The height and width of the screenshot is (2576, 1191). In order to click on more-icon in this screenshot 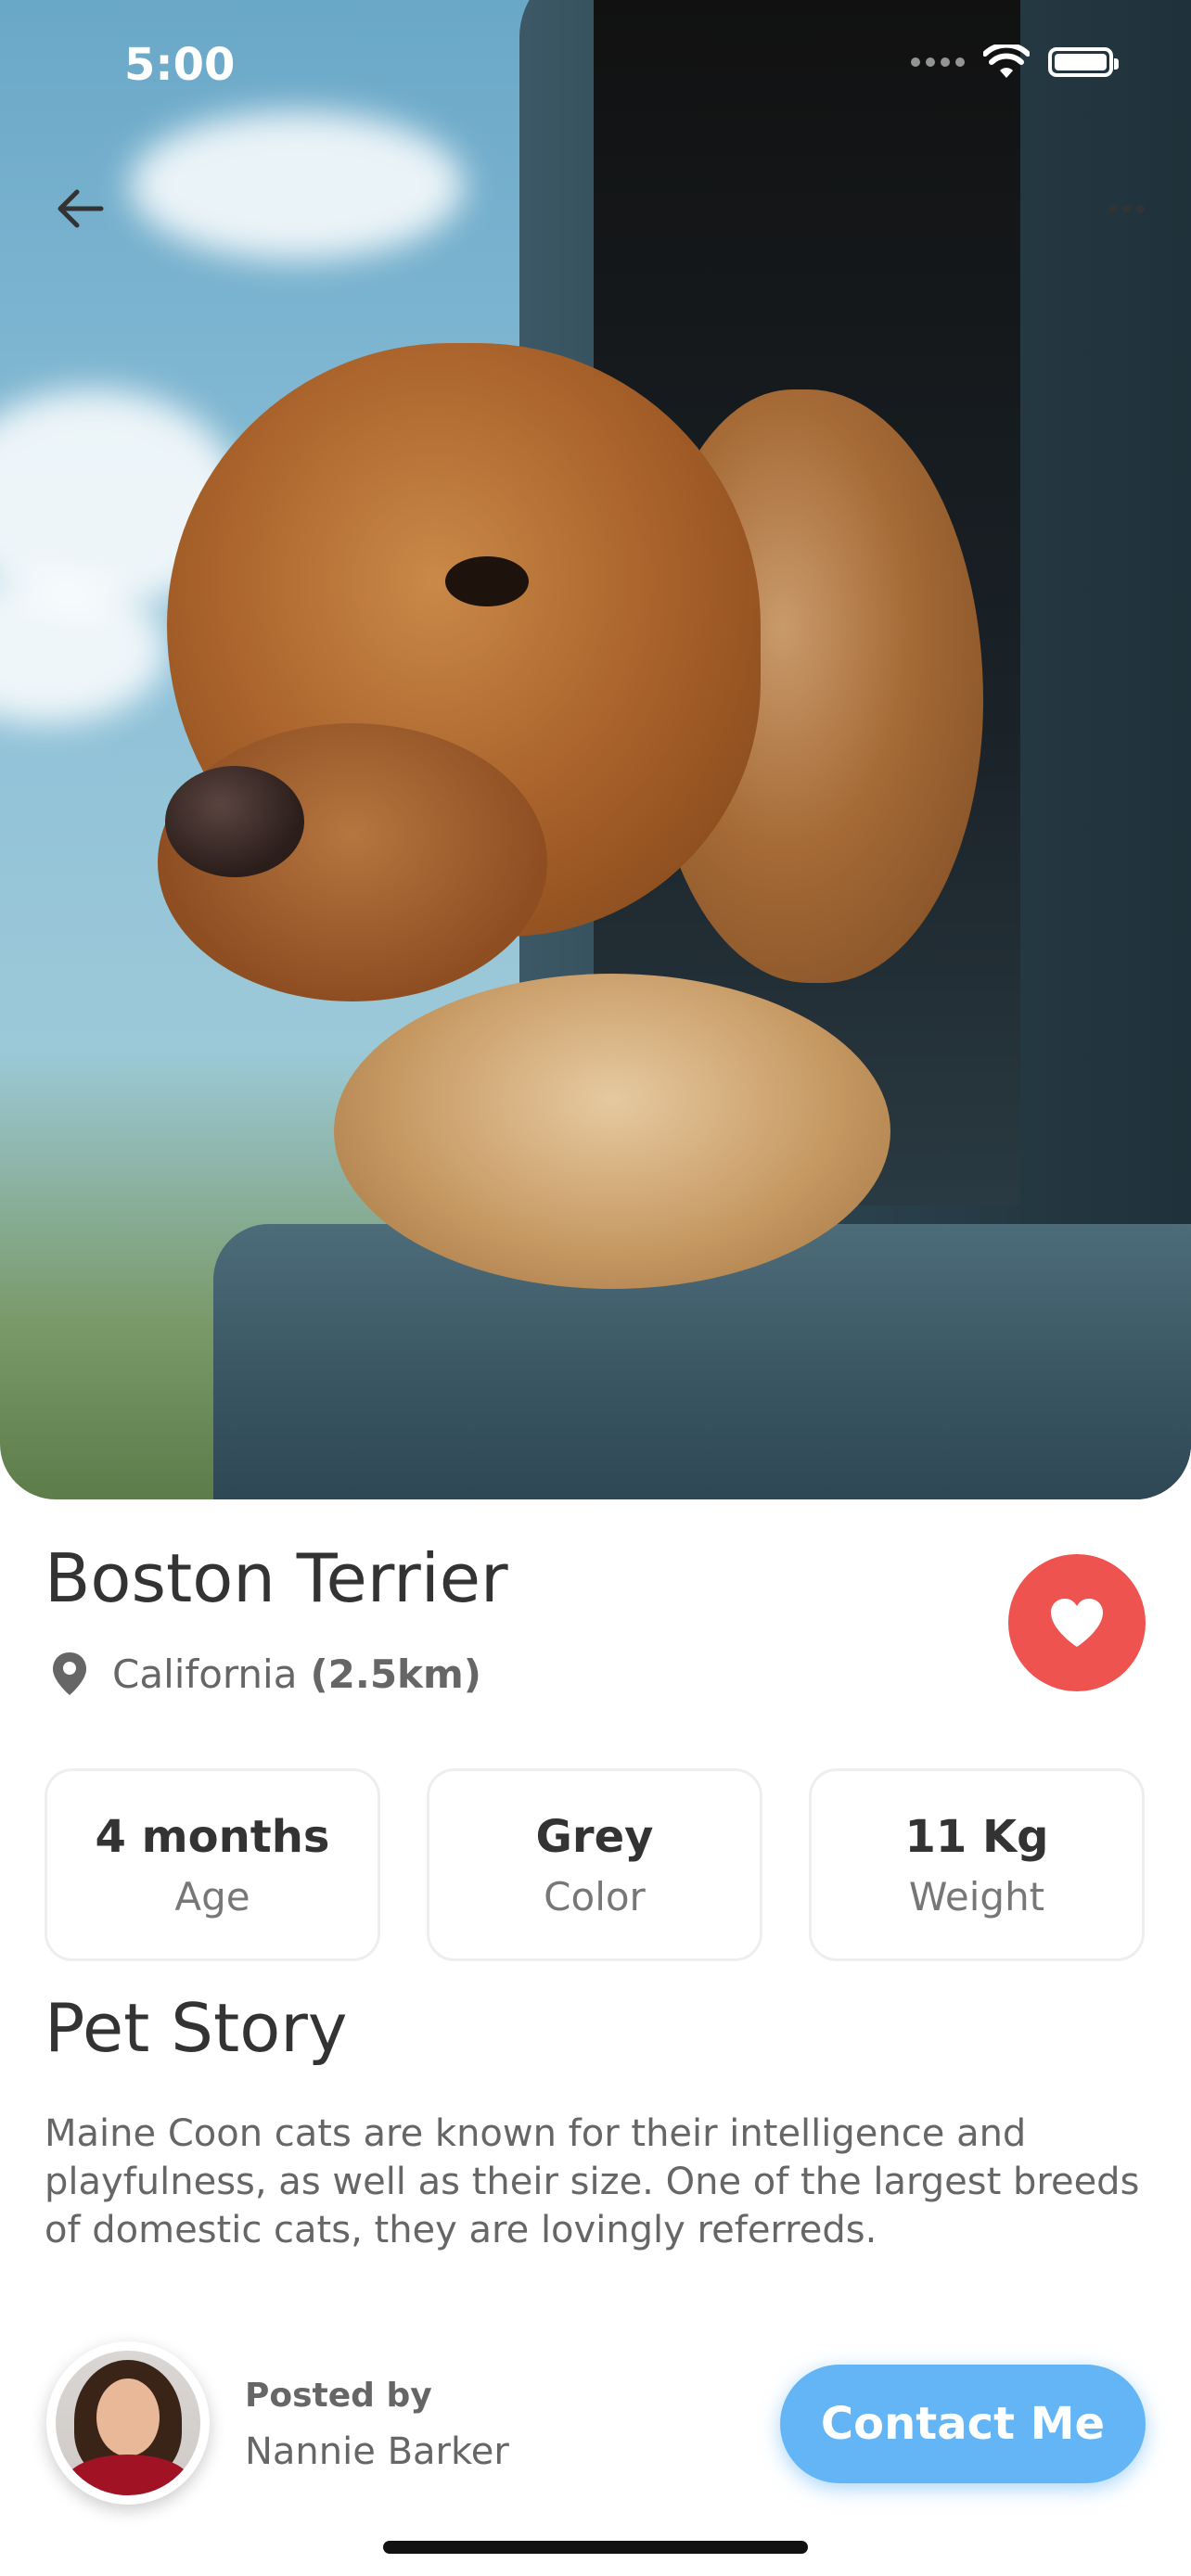, I will do `click(1112, 208)`.